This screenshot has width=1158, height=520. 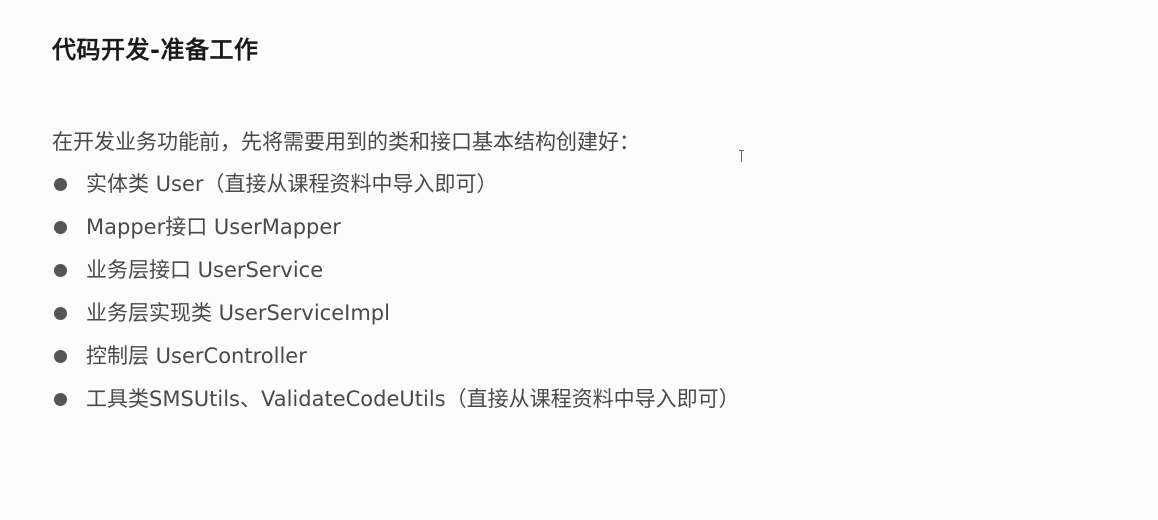 I want to click on slide-title: 代码开发-准备工作, so click(x=155, y=50).